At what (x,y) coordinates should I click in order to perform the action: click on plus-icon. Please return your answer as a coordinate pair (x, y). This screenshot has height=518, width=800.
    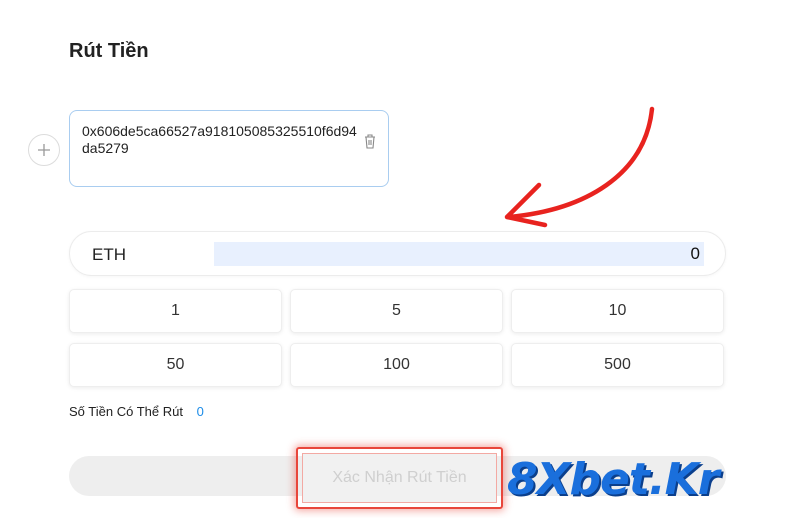
    Looking at the image, I should click on (44, 150).